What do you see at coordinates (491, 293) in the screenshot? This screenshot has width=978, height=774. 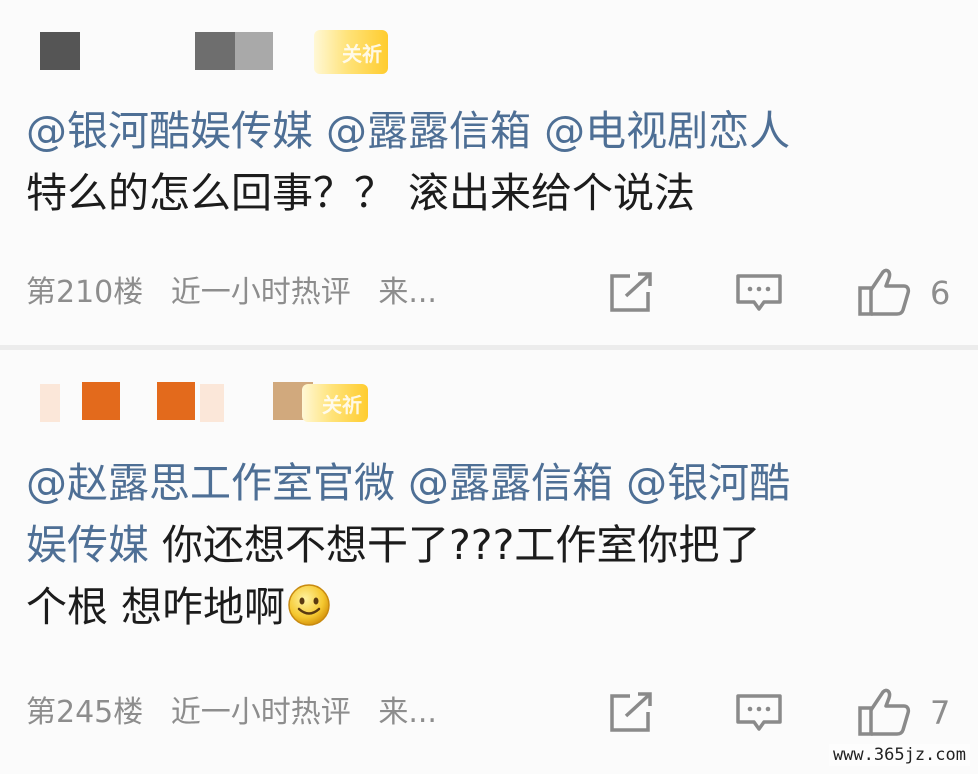 I see `comment-meta: 第210楼 近一小时热评 来... 6` at bounding box center [491, 293].